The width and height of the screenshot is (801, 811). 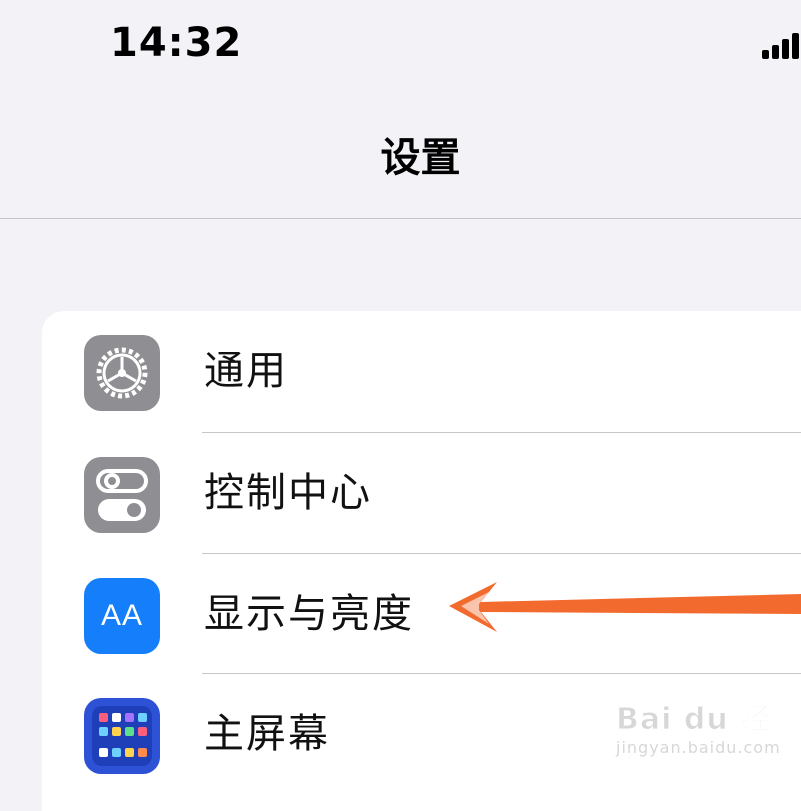 I want to click on settings-item-label: 主屏幕, so click(x=267, y=734).